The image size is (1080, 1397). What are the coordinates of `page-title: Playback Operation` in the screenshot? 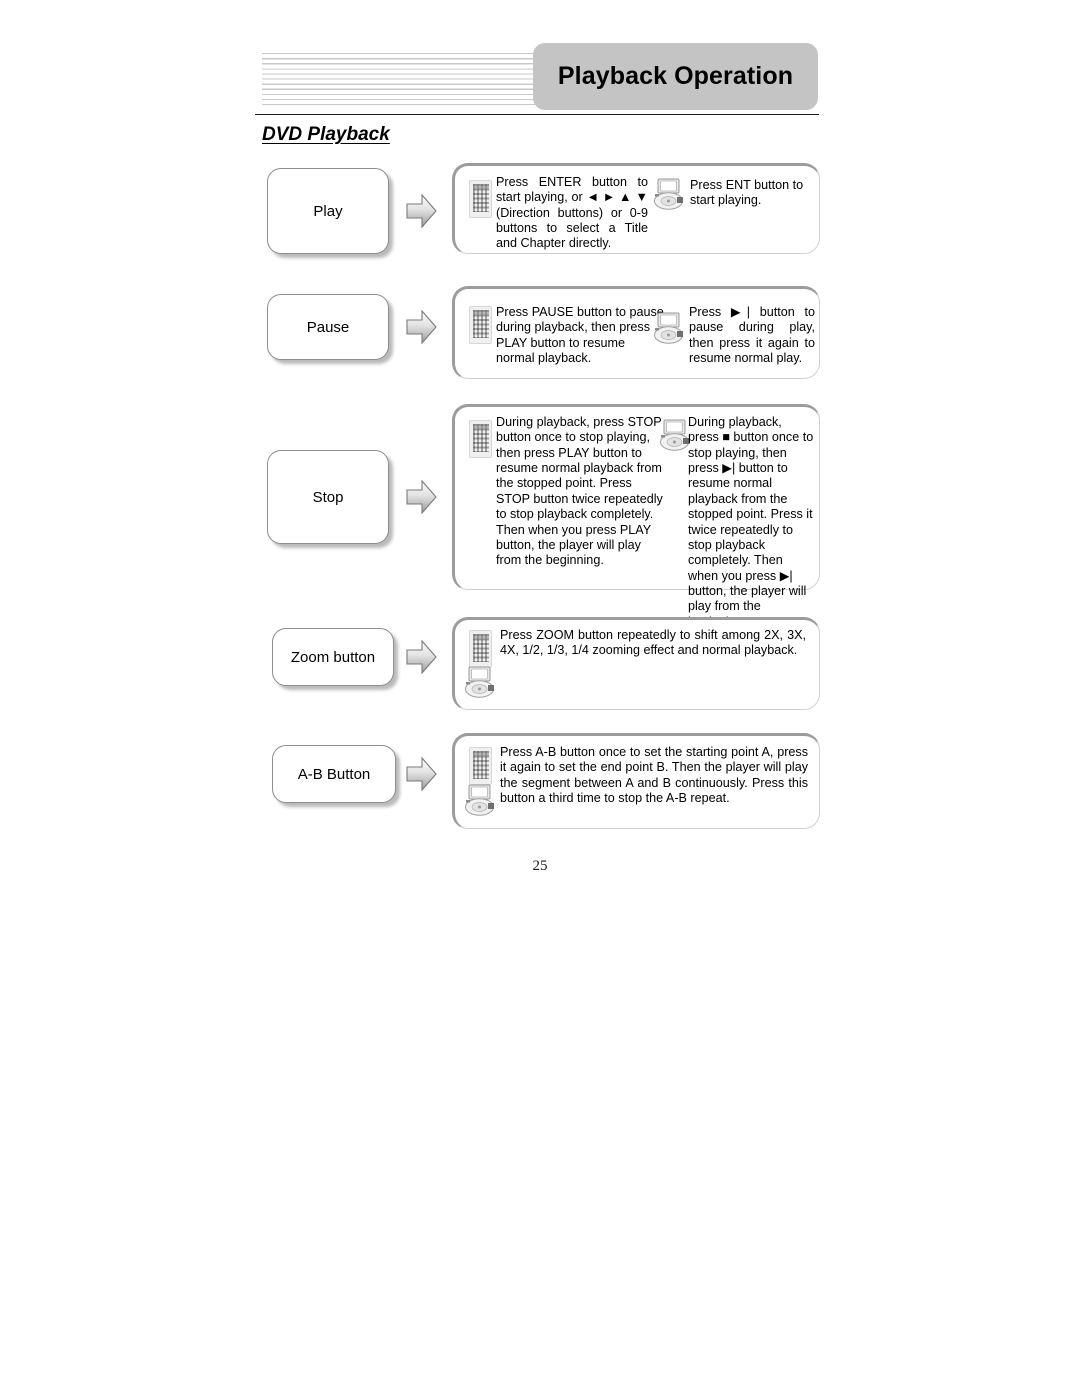 It's located at (675, 76).